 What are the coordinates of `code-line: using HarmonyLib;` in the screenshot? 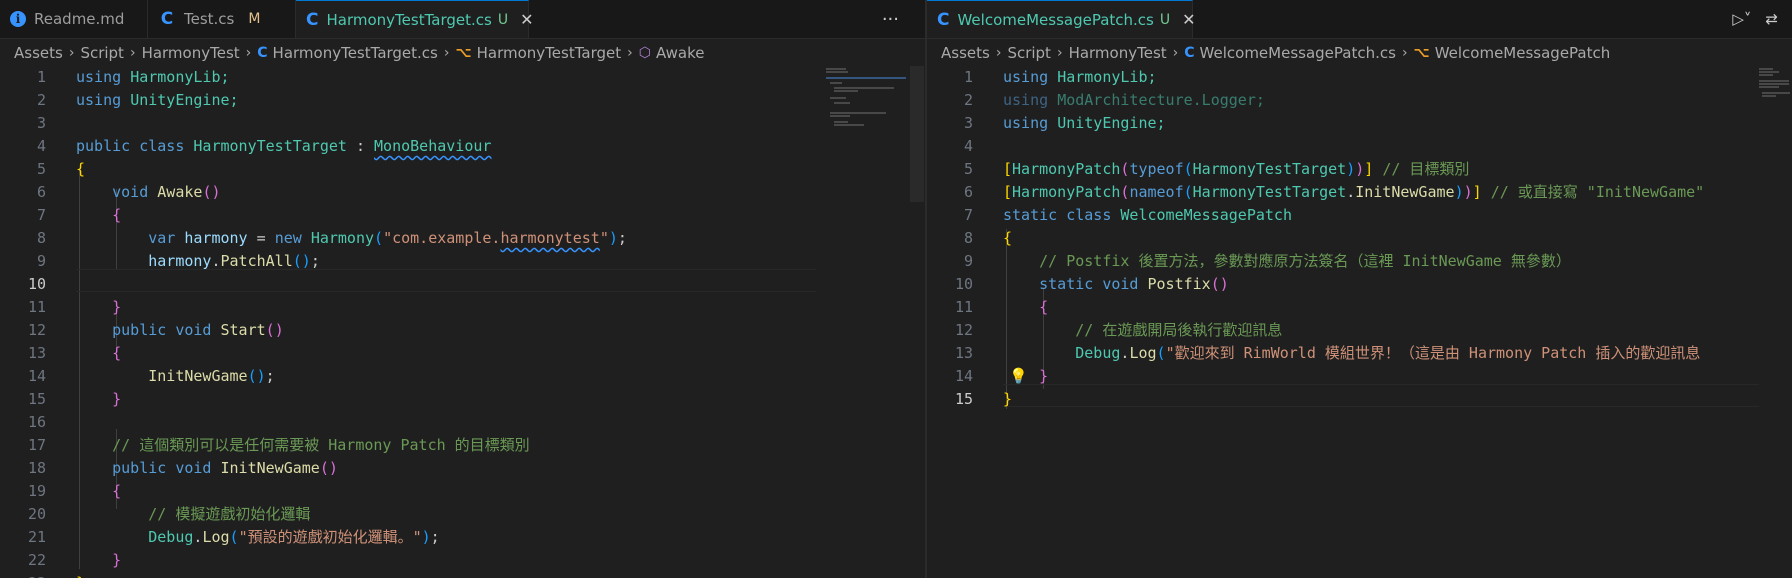 It's located at (1080, 77).